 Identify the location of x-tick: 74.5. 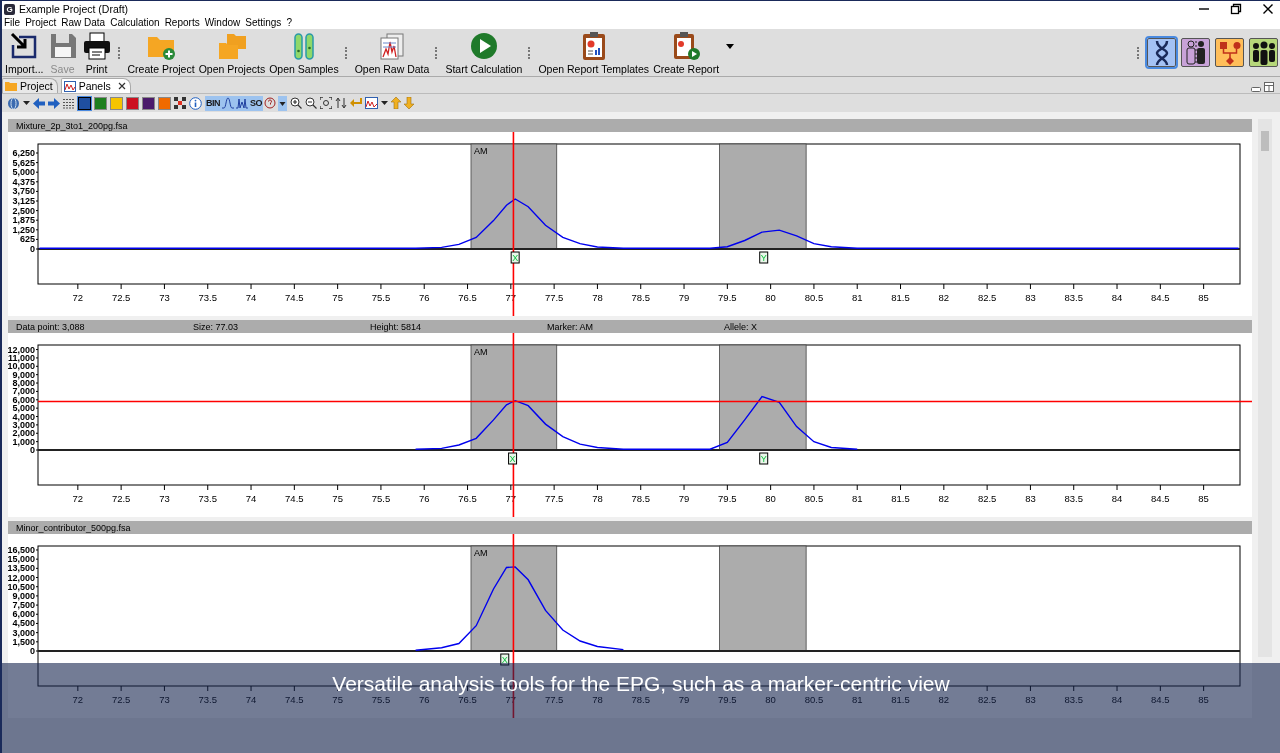
(294, 293).